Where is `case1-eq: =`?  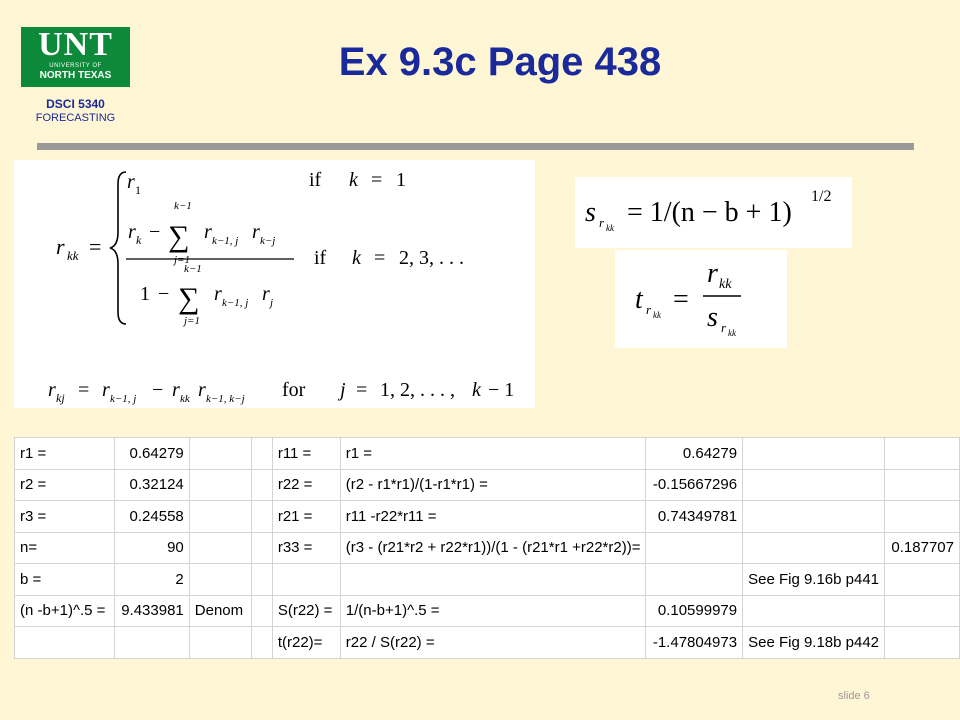 case1-eq: = is located at coordinates (376, 180).